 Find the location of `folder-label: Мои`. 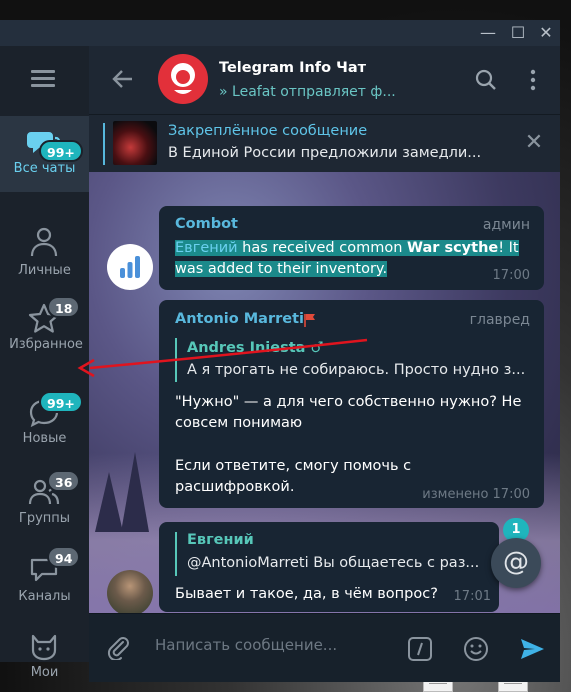

folder-label: Мои is located at coordinates (44, 672).